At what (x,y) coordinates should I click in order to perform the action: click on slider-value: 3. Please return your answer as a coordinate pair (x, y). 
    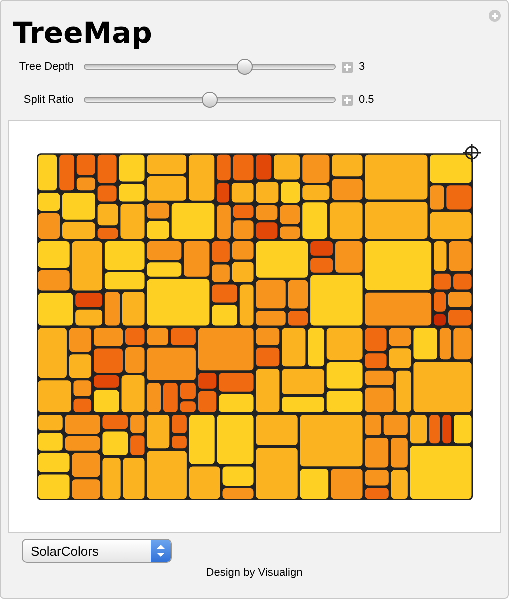
    Looking at the image, I should click on (362, 67).